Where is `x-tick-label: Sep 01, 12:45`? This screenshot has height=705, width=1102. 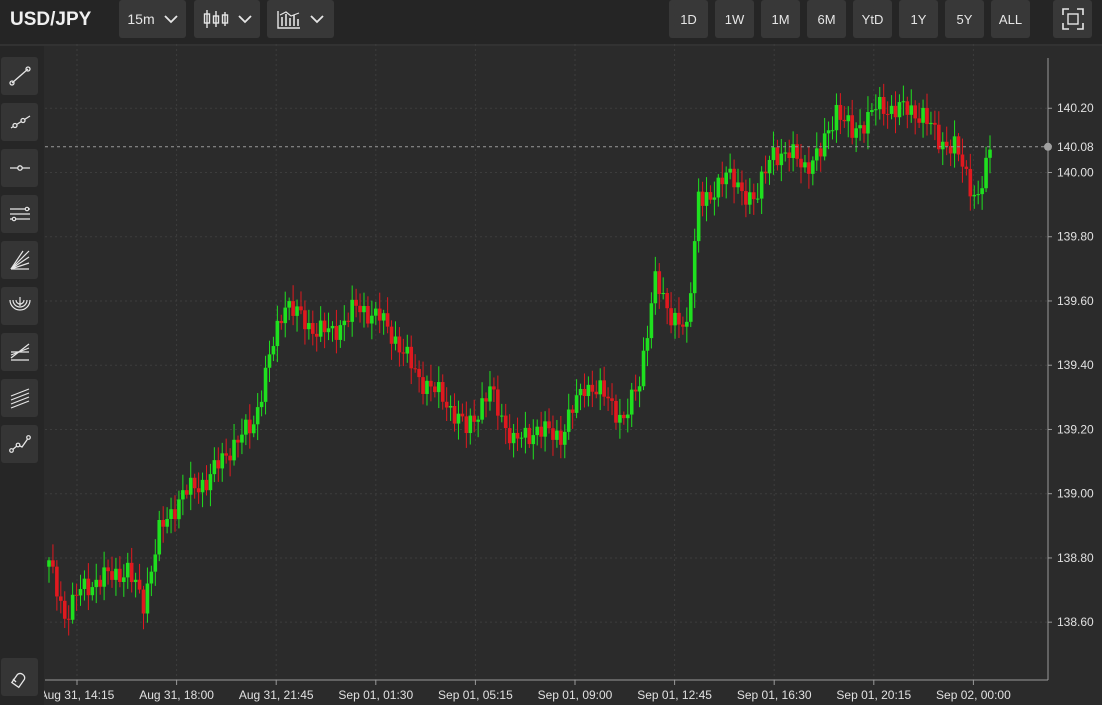 x-tick-label: Sep 01, 12:45 is located at coordinates (674, 695).